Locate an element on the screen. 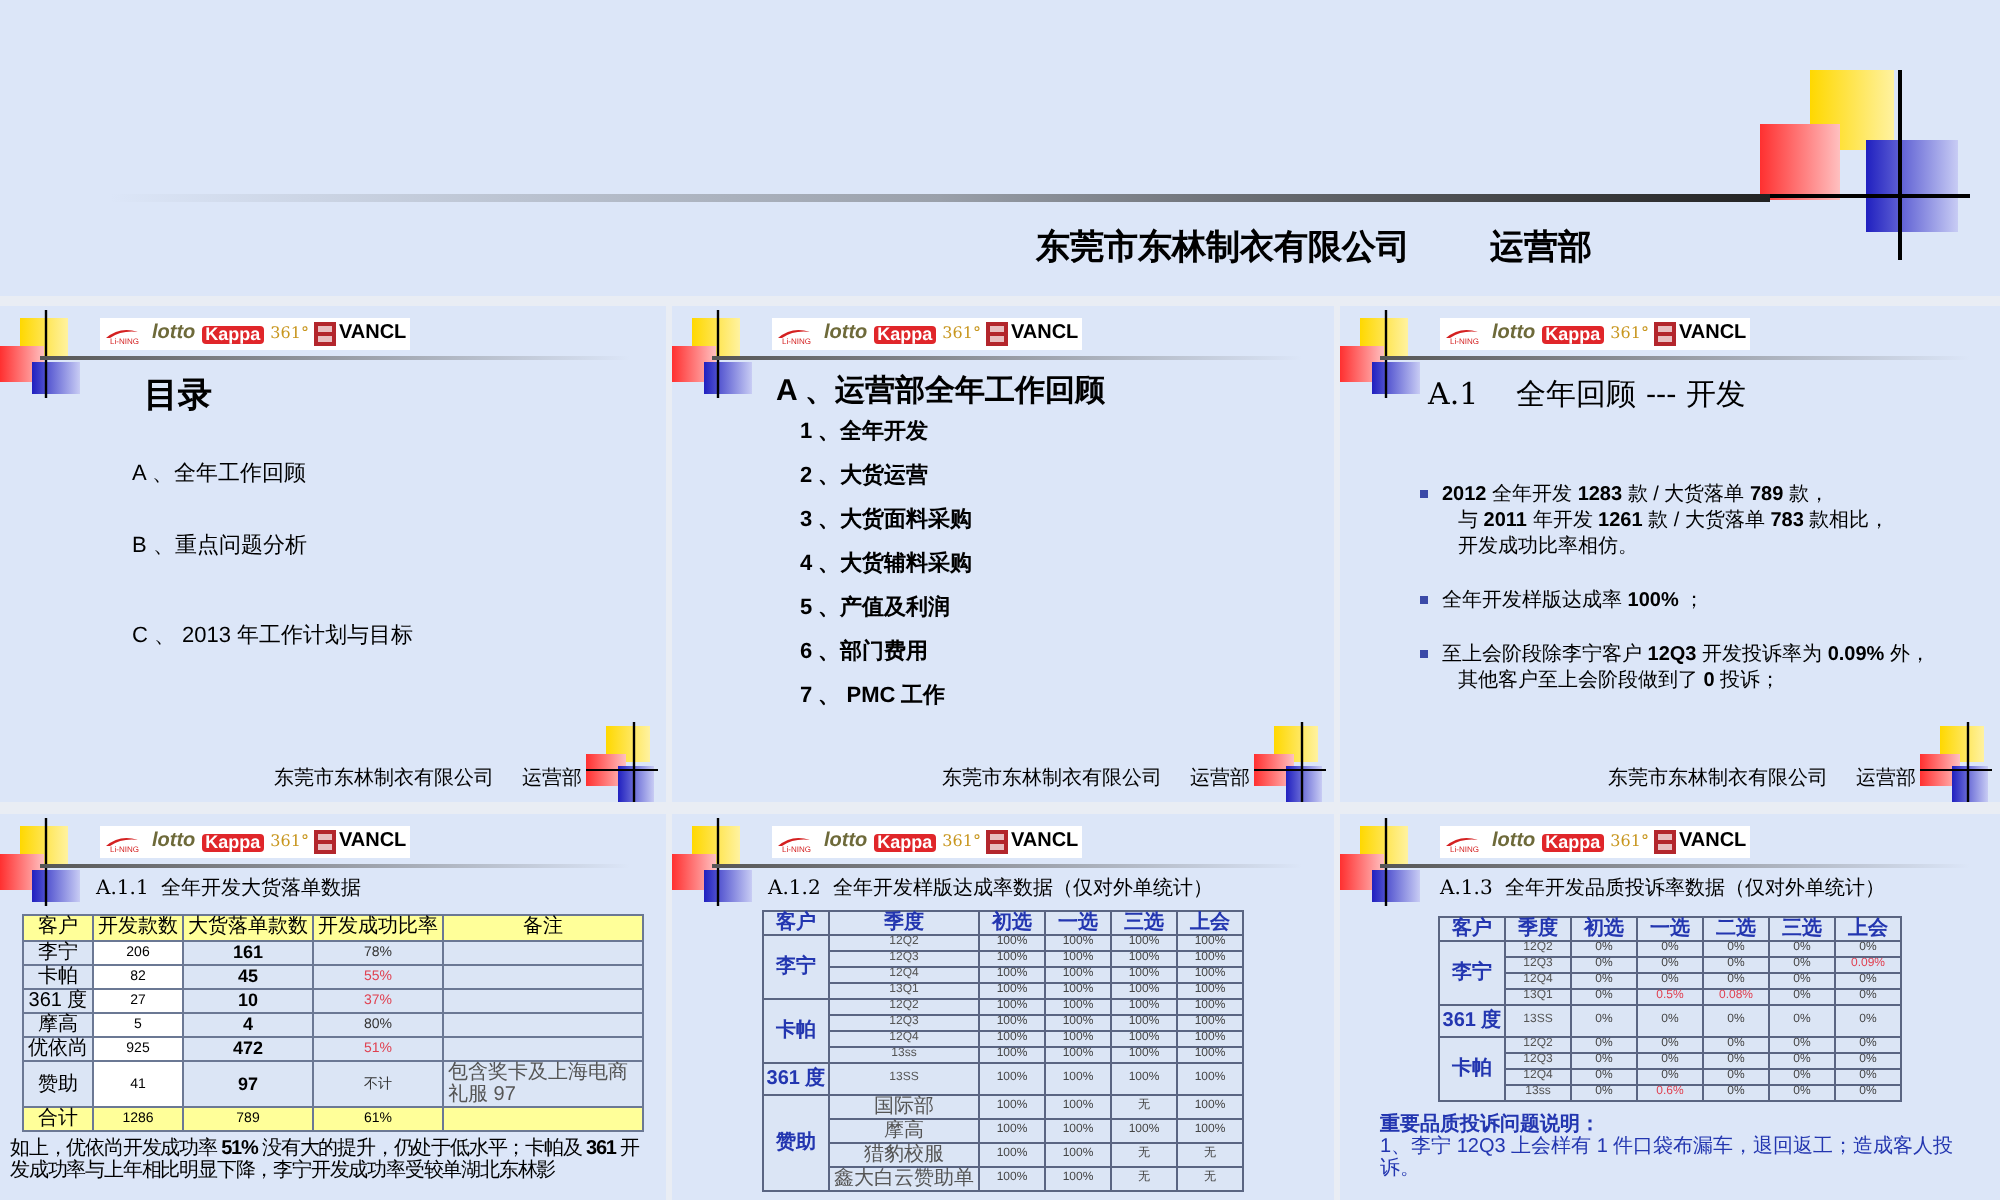  bullet-text: 2012 全年开发 1283 款 / 大货落单 789 款， 与 2011 年开发 1261 款 / 大货落单 783 款相比， 开发成功比率相仿。 is located at coordinates (1666, 520).